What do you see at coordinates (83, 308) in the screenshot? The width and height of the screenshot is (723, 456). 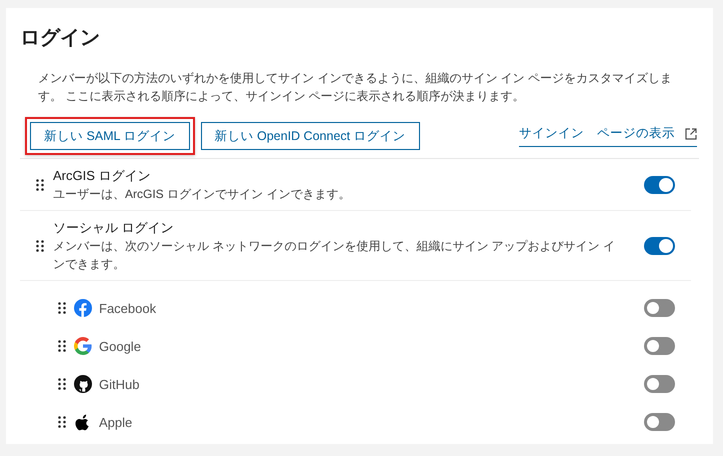 I see `f-logo-icon` at bounding box center [83, 308].